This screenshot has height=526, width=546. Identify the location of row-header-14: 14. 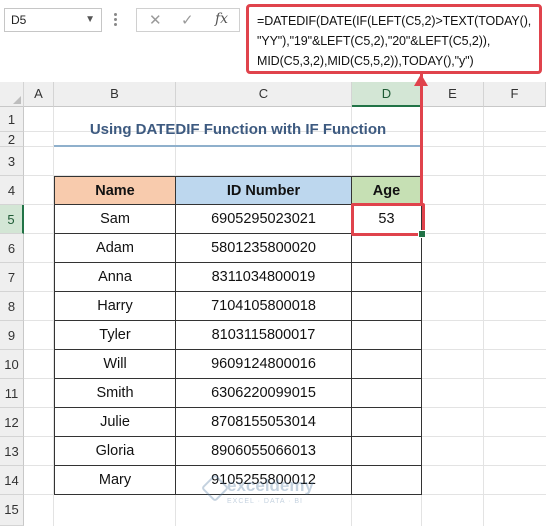
(12, 480).